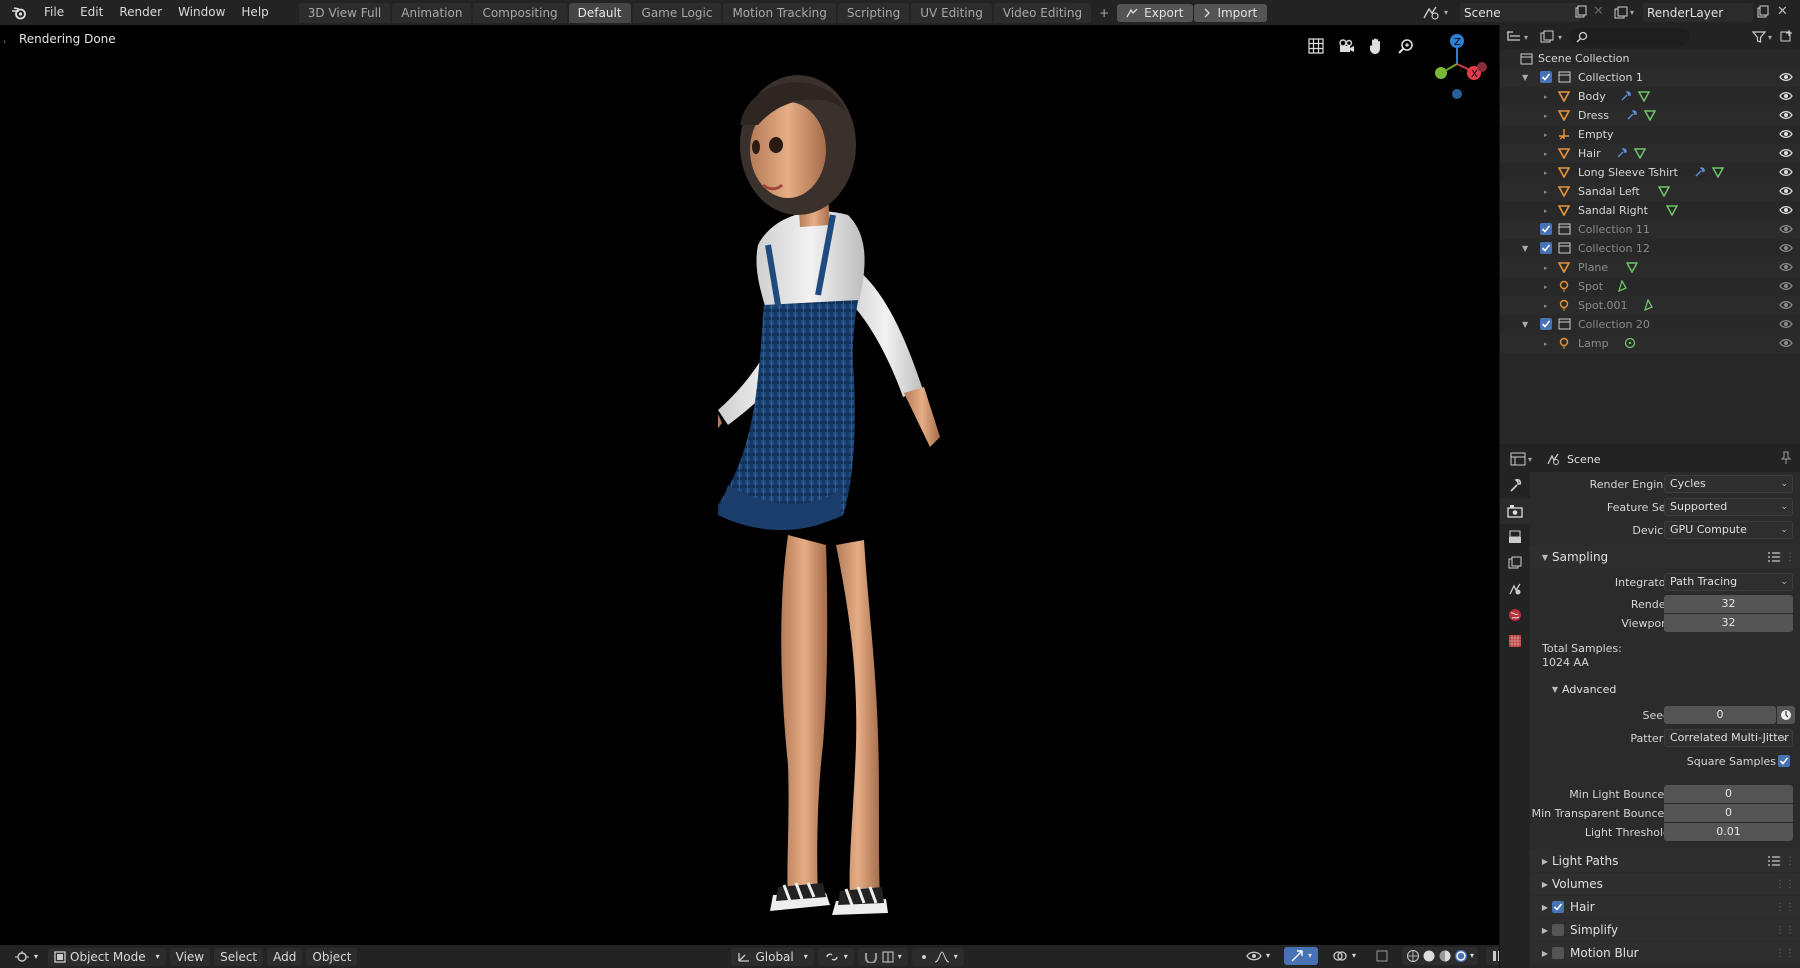 The height and width of the screenshot is (968, 1800). What do you see at coordinates (1581, 13) in the screenshot?
I see `new-scene-icon` at bounding box center [1581, 13].